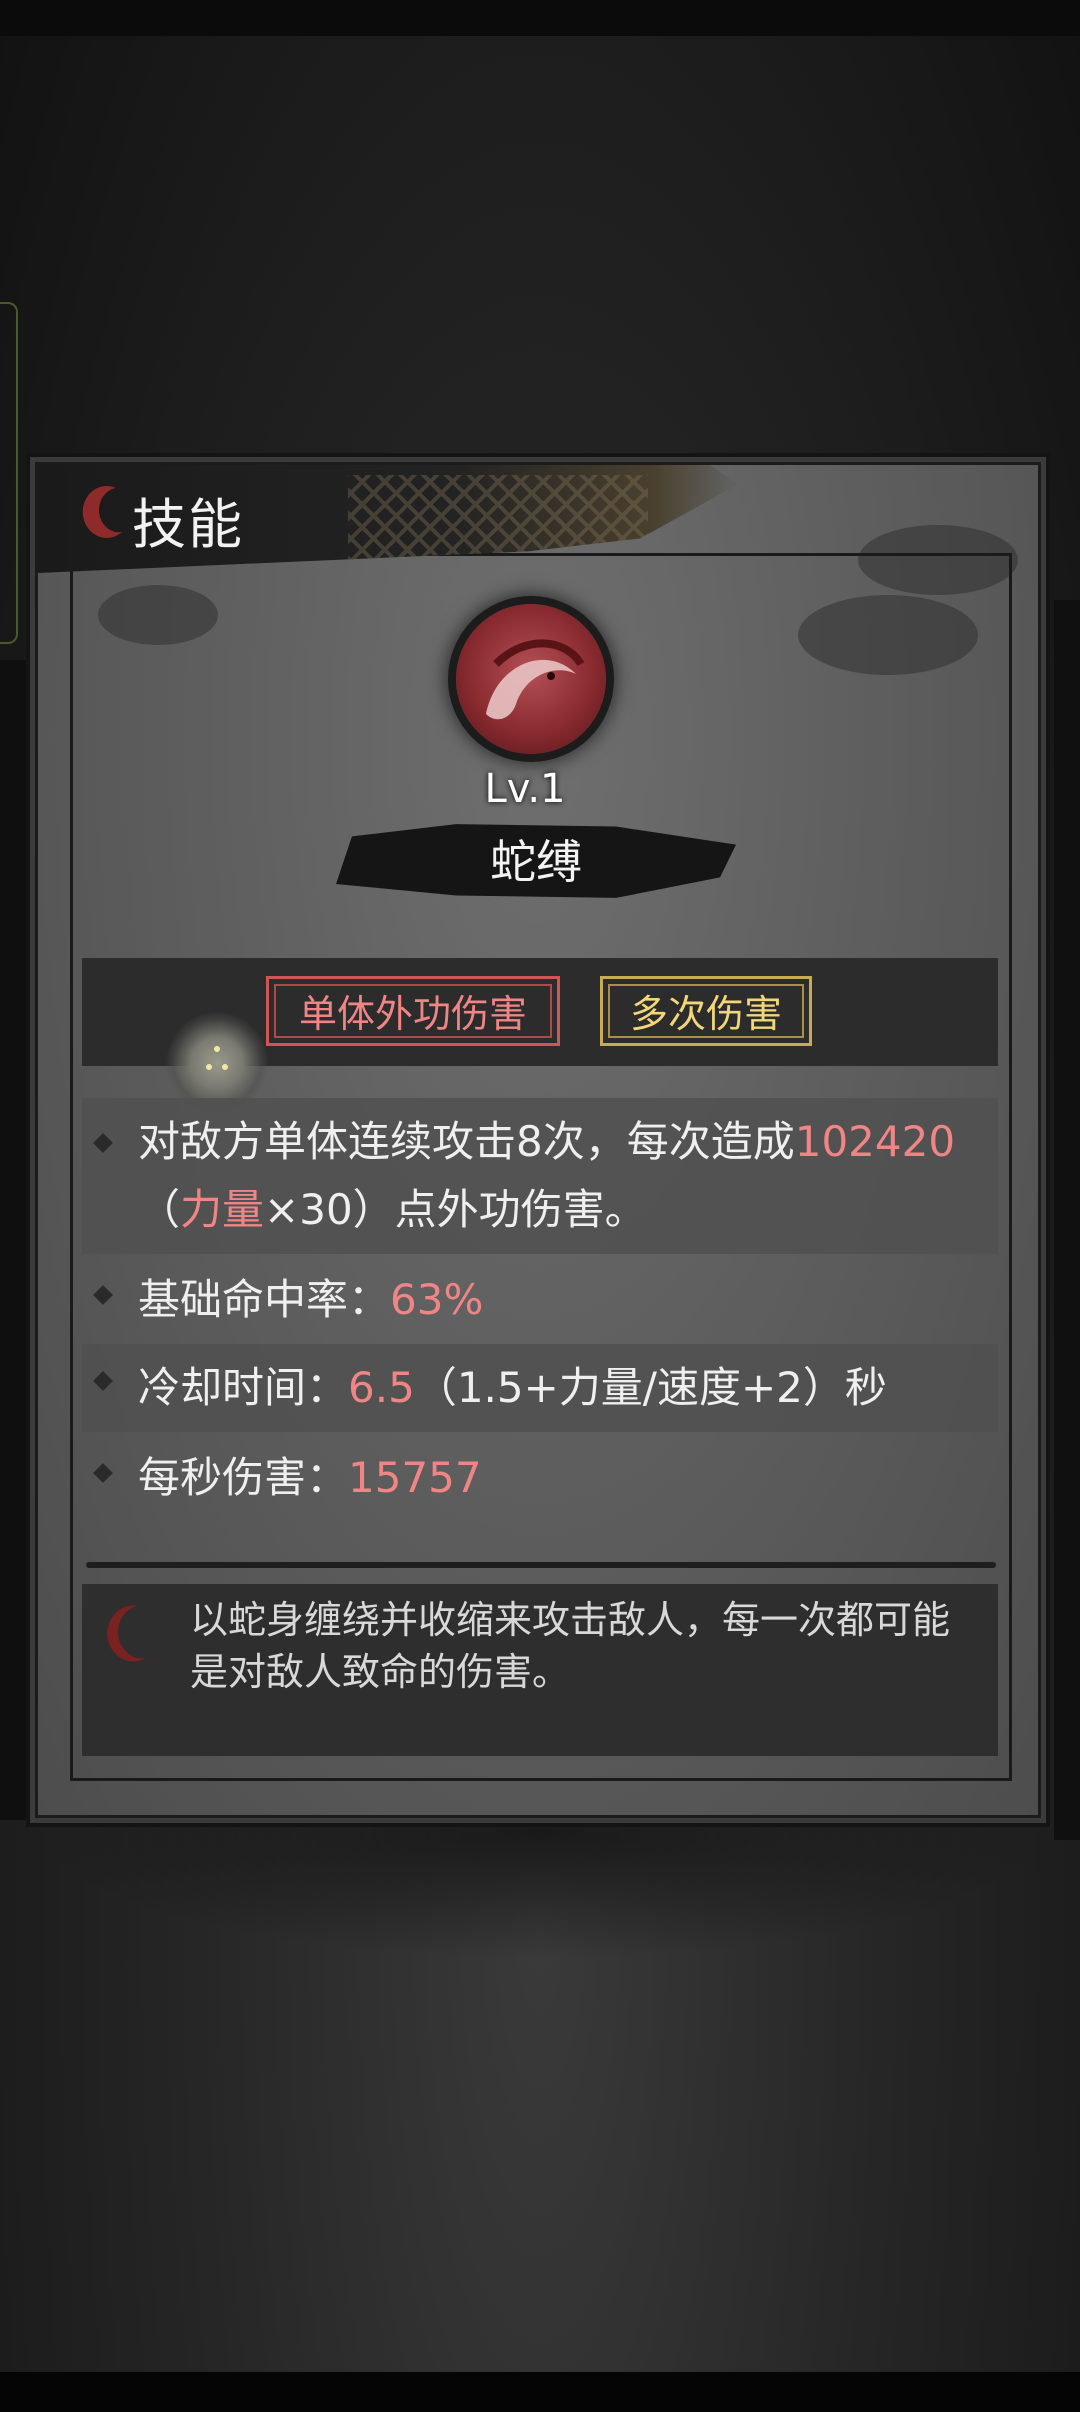 The image size is (1080, 2412). I want to click on skill-description: 以蛇身缠绕并收缩来攻击敌人，每一次都可能是对敌人致命的伤害。, so click(570, 1646).